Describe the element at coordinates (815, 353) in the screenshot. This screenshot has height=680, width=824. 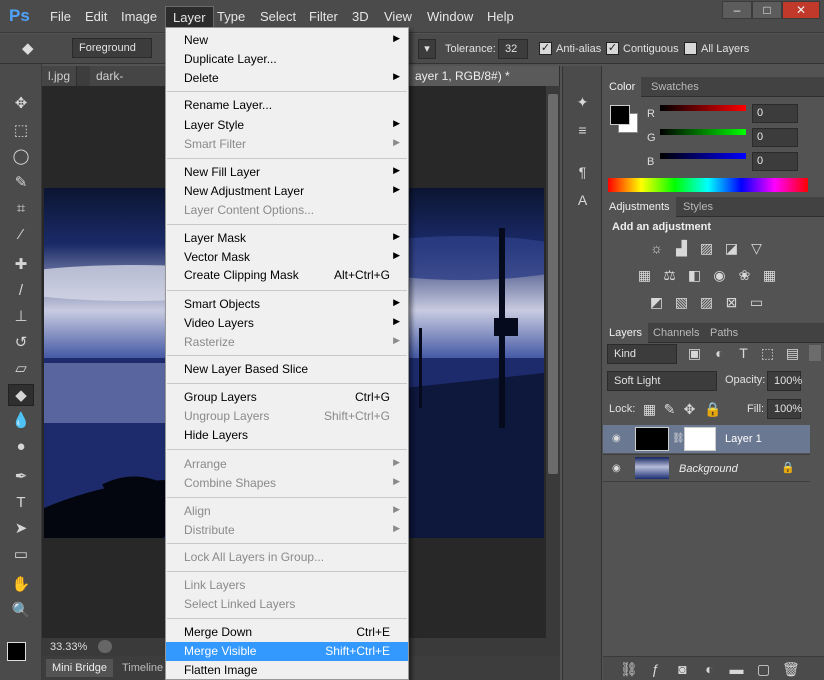
I see `filter-toggle` at that location.